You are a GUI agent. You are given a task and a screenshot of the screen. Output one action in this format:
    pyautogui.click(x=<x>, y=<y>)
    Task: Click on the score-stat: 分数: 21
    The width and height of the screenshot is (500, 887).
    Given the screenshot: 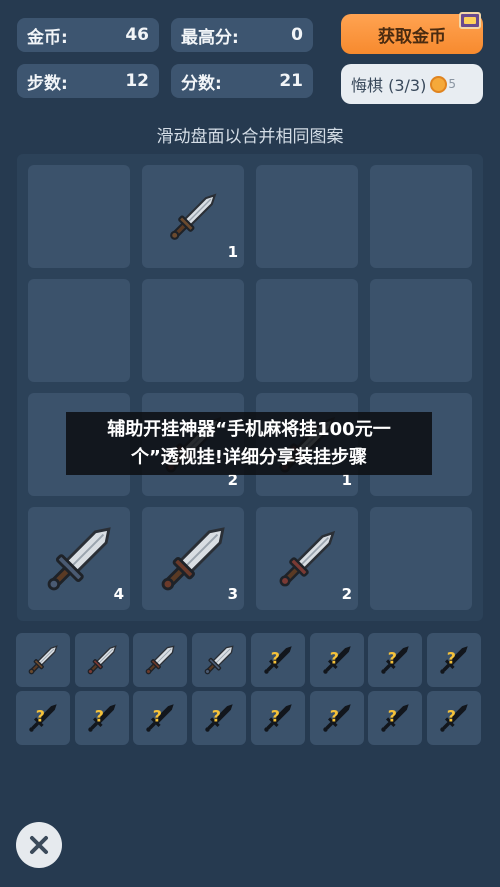 What is the action you would take?
    pyautogui.click(x=242, y=81)
    